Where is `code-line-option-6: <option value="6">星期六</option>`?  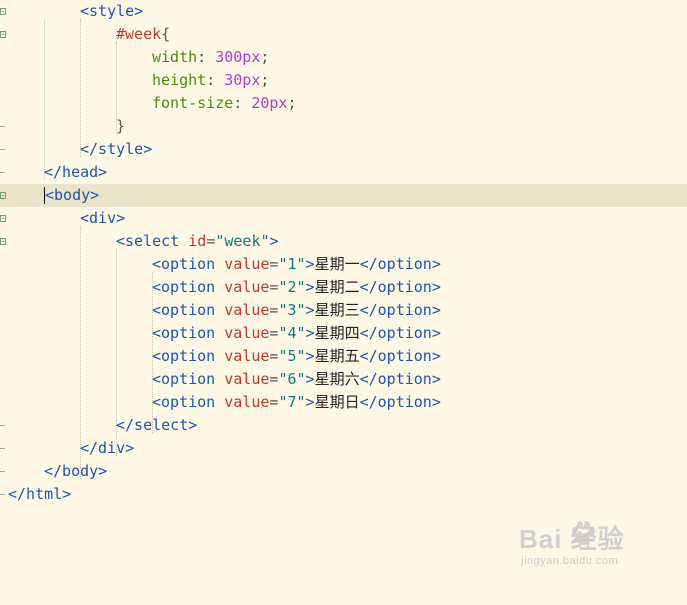 code-line-option-6: <option value="6">星期六</option> is located at coordinates (343, 379).